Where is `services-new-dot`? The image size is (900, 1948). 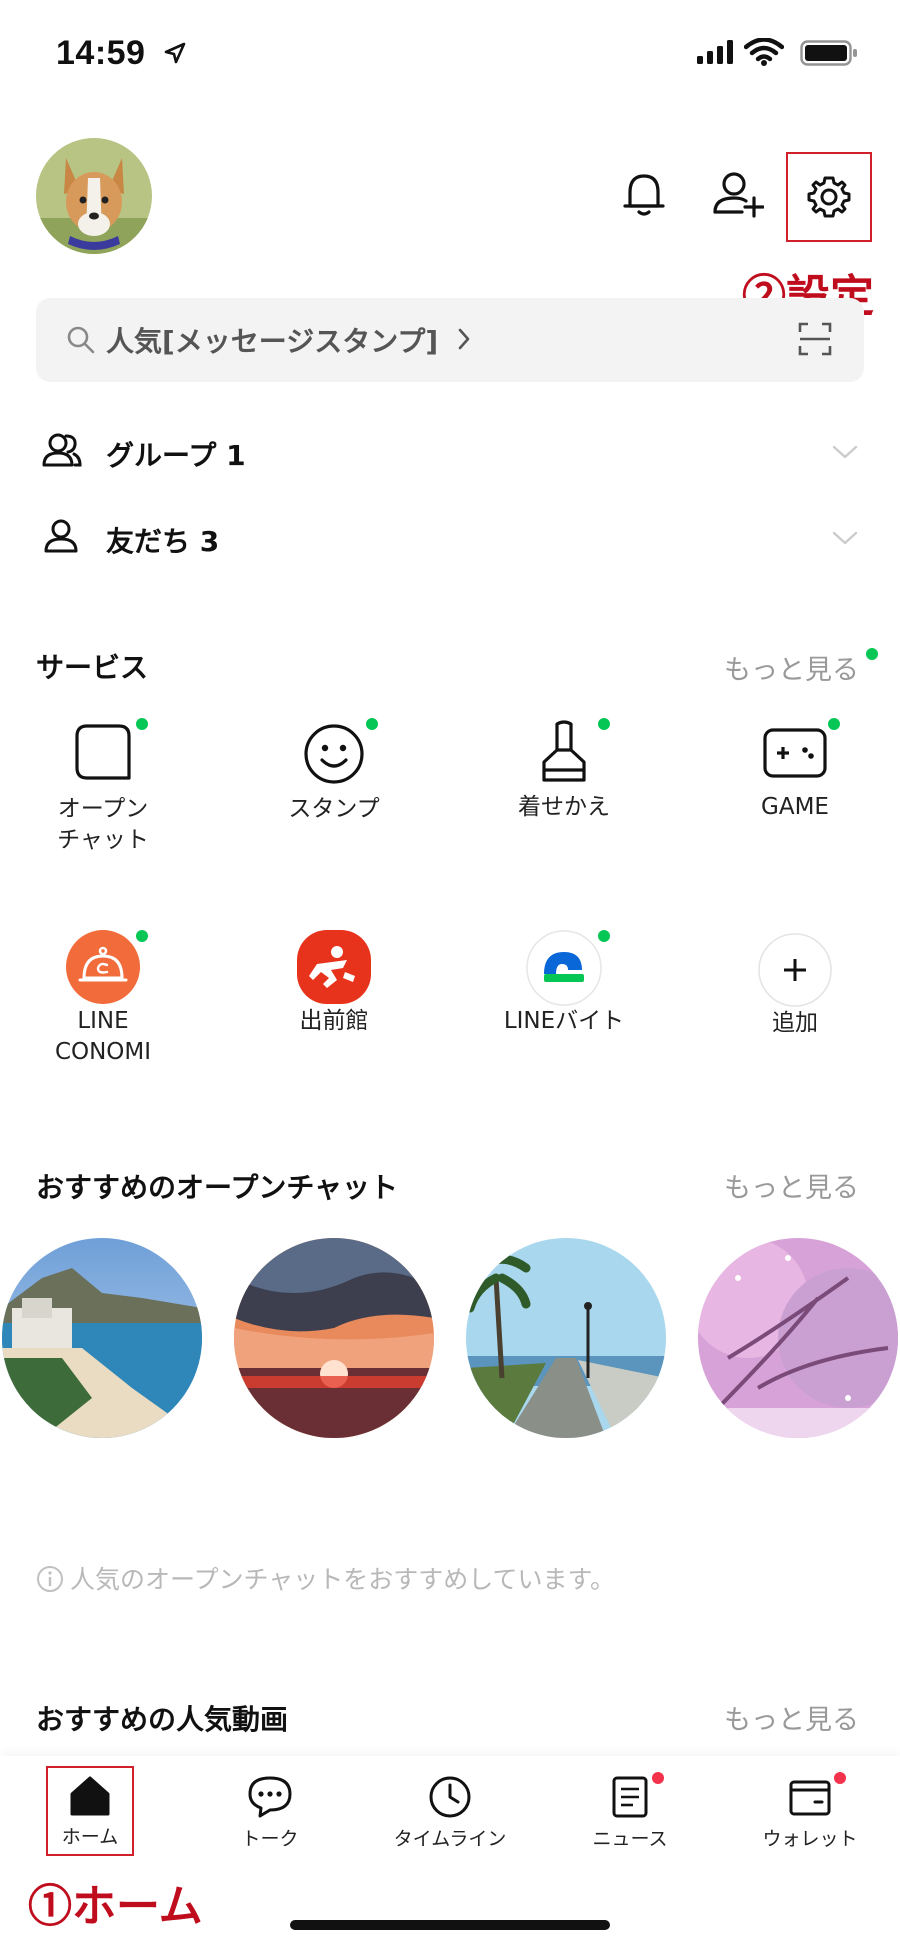 services-new-dot is located at coordinates (872, 654).